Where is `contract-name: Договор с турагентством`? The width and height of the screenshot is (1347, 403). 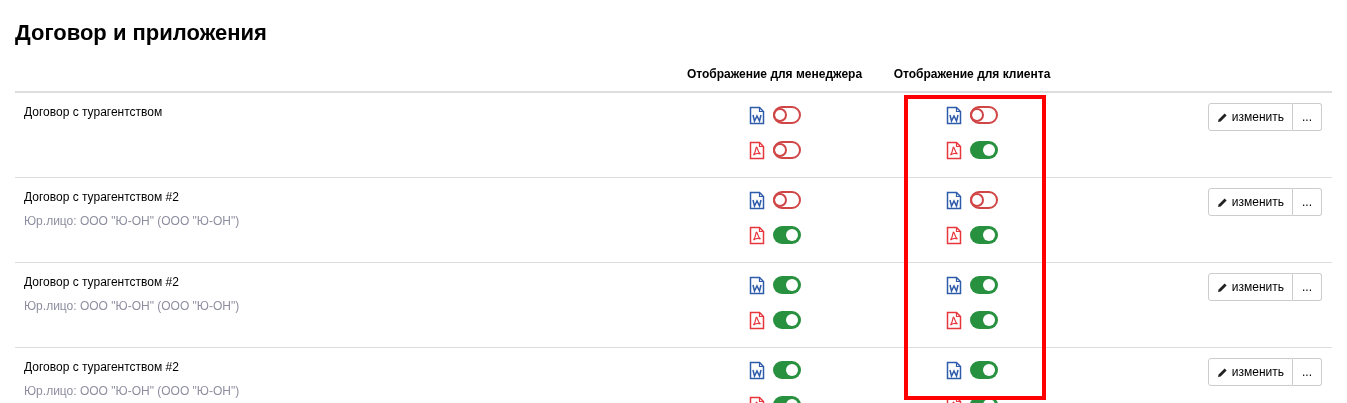
contract-name: Договор с турагентством is located at coordinates (94, 112).